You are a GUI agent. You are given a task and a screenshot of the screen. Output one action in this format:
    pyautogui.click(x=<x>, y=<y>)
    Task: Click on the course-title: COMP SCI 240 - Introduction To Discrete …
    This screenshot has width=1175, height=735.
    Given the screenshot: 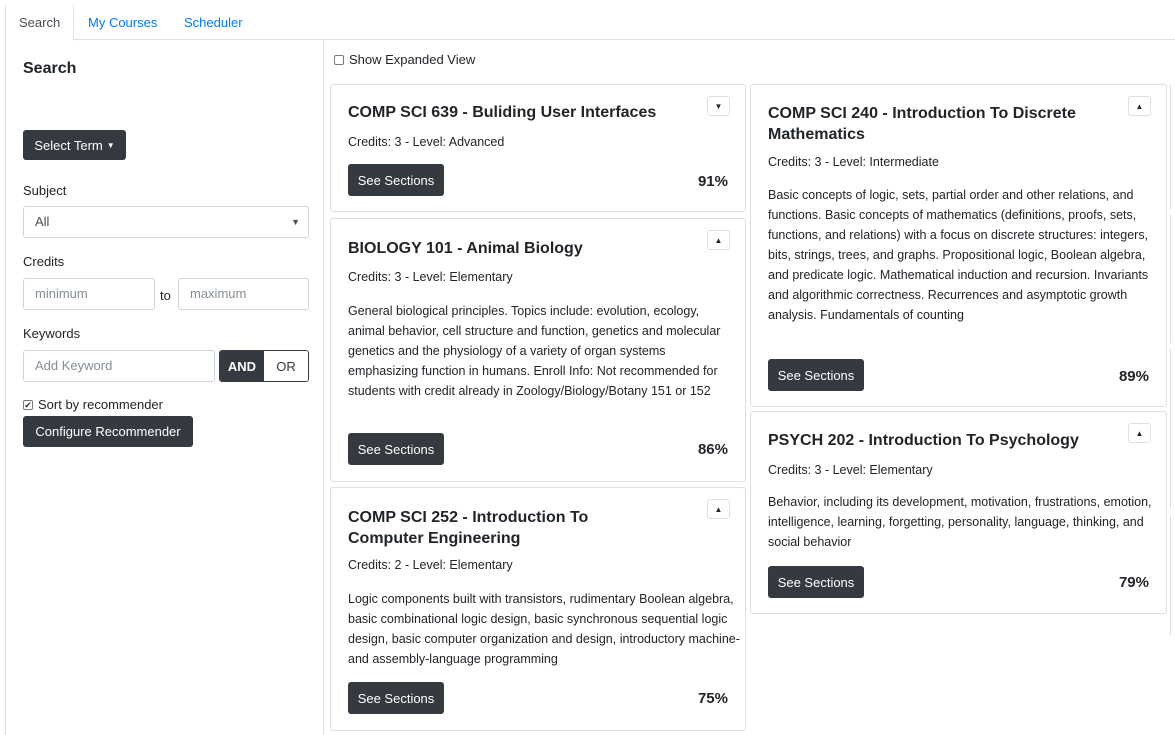 What is the action you would take?
    pyautogui.click(x=922, y=124)
    